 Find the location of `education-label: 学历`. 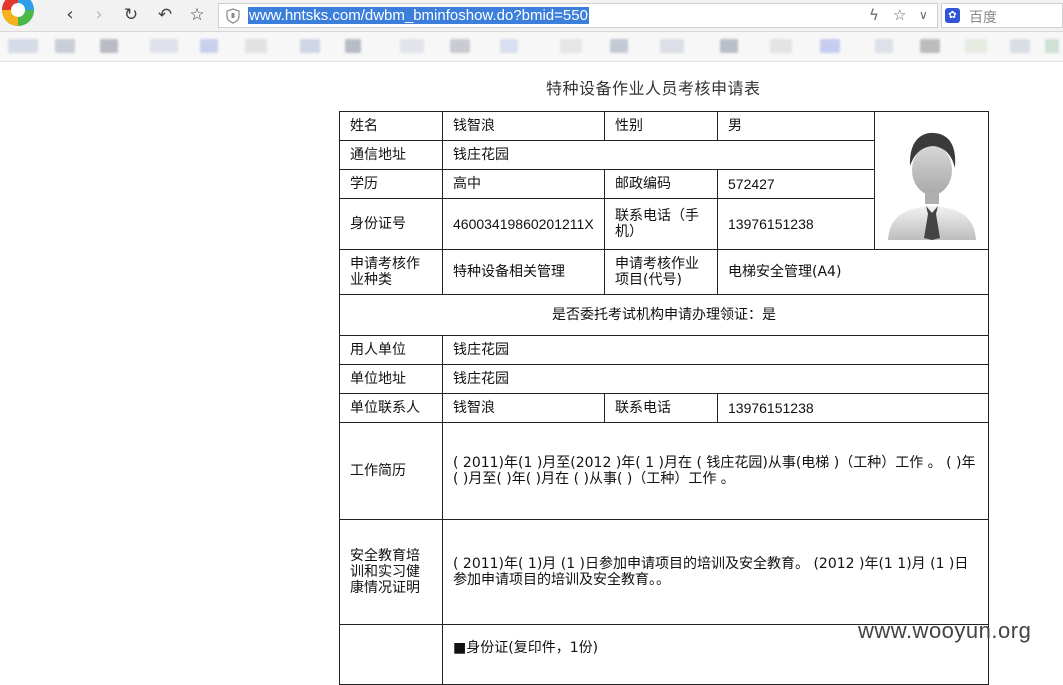

education-label: 学历 is located at coordinates (391, 184).